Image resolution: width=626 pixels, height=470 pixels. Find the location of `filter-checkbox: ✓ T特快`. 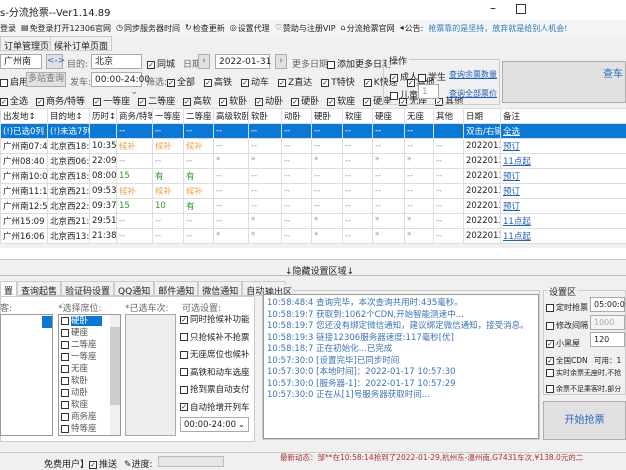

filter-checkbox: ✓ T特快 is located at coordinates (338, 81).